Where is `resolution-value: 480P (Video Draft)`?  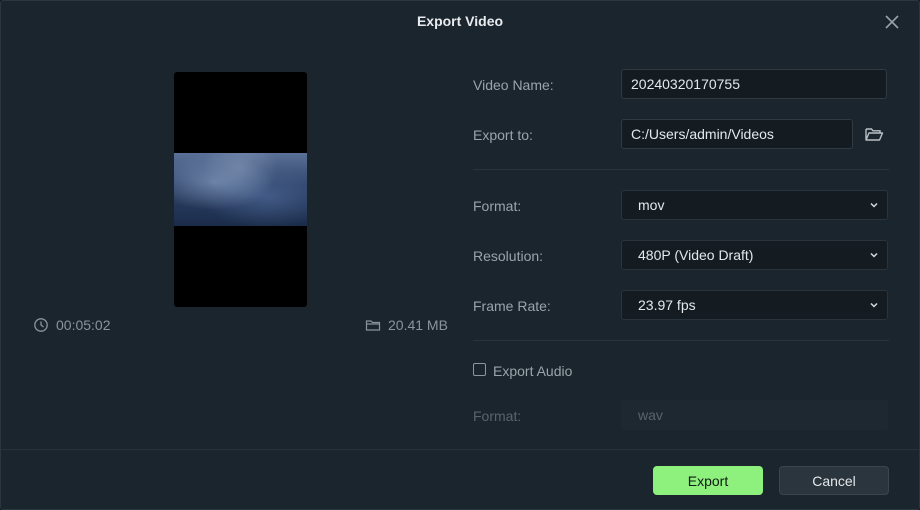
resolution-value: 480P (Video Draft) is located at coordinates (696, 255).